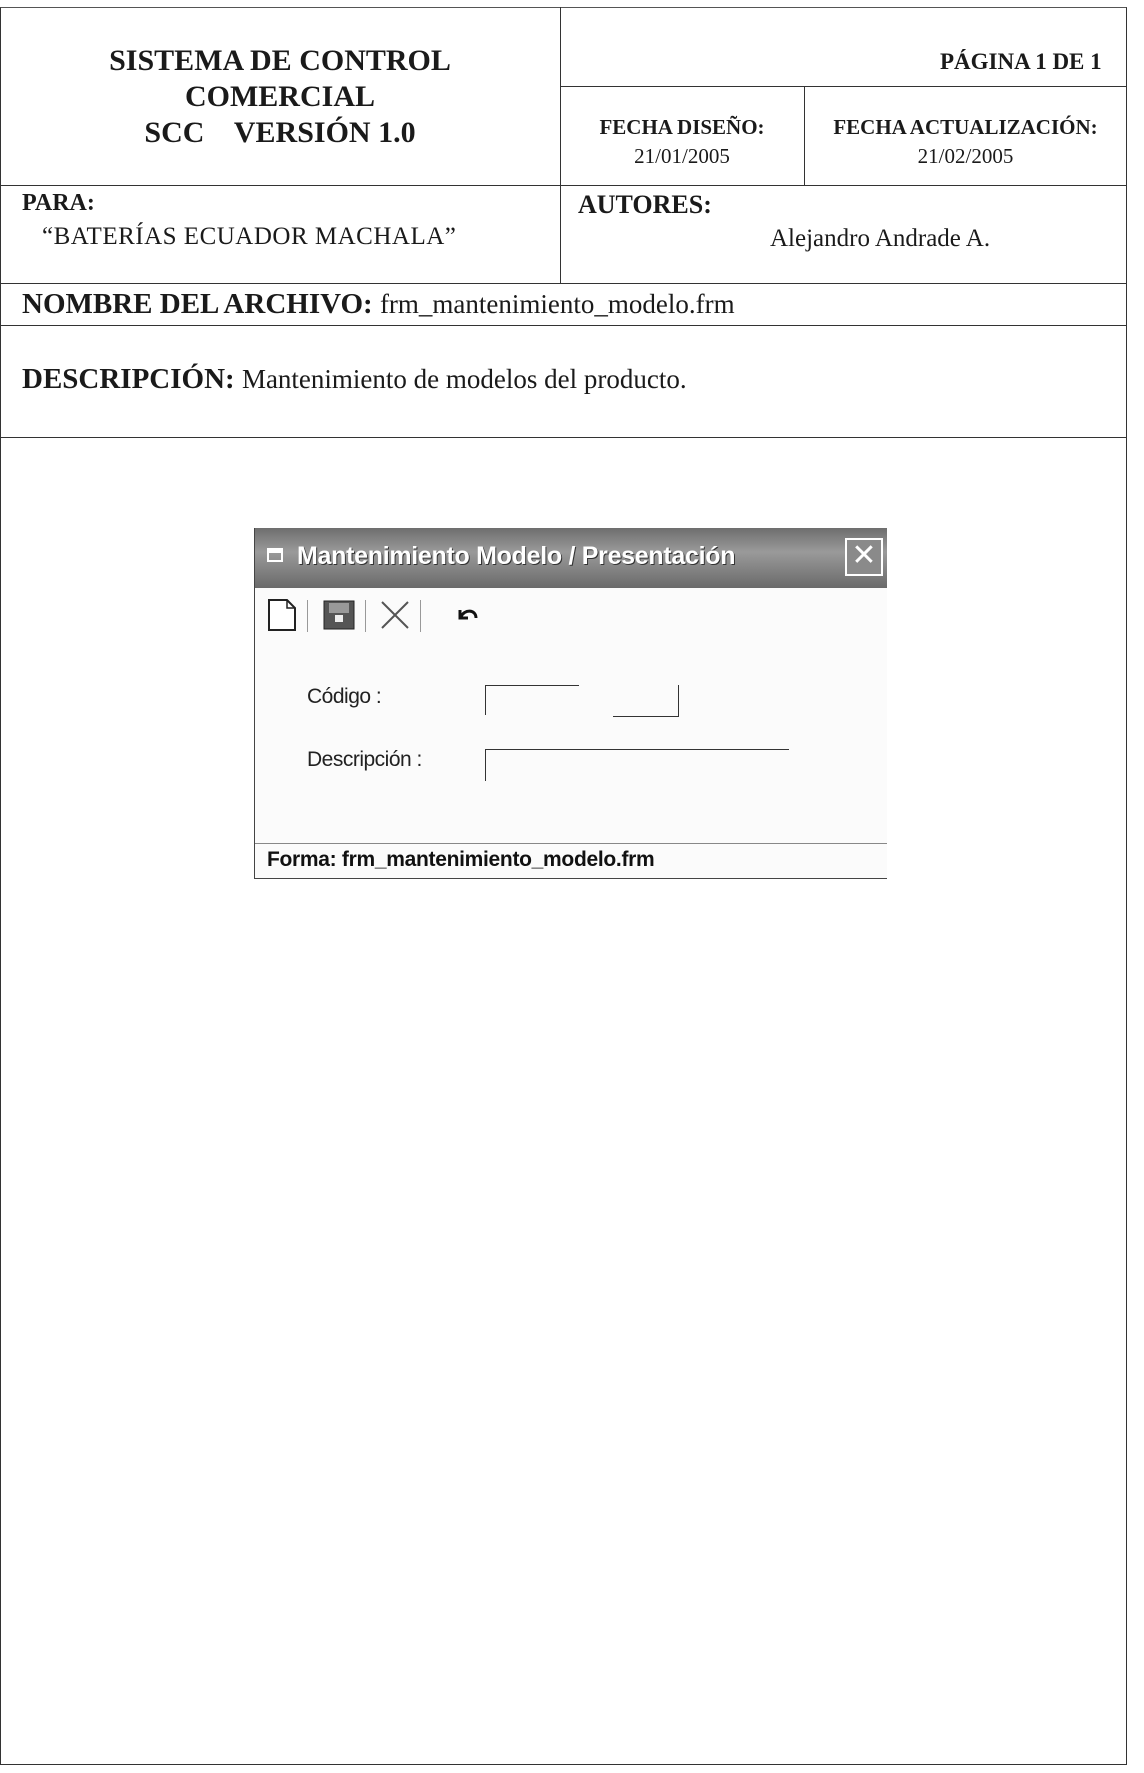  I want to click on description-field-label: Descripción :, so click(364, 759).